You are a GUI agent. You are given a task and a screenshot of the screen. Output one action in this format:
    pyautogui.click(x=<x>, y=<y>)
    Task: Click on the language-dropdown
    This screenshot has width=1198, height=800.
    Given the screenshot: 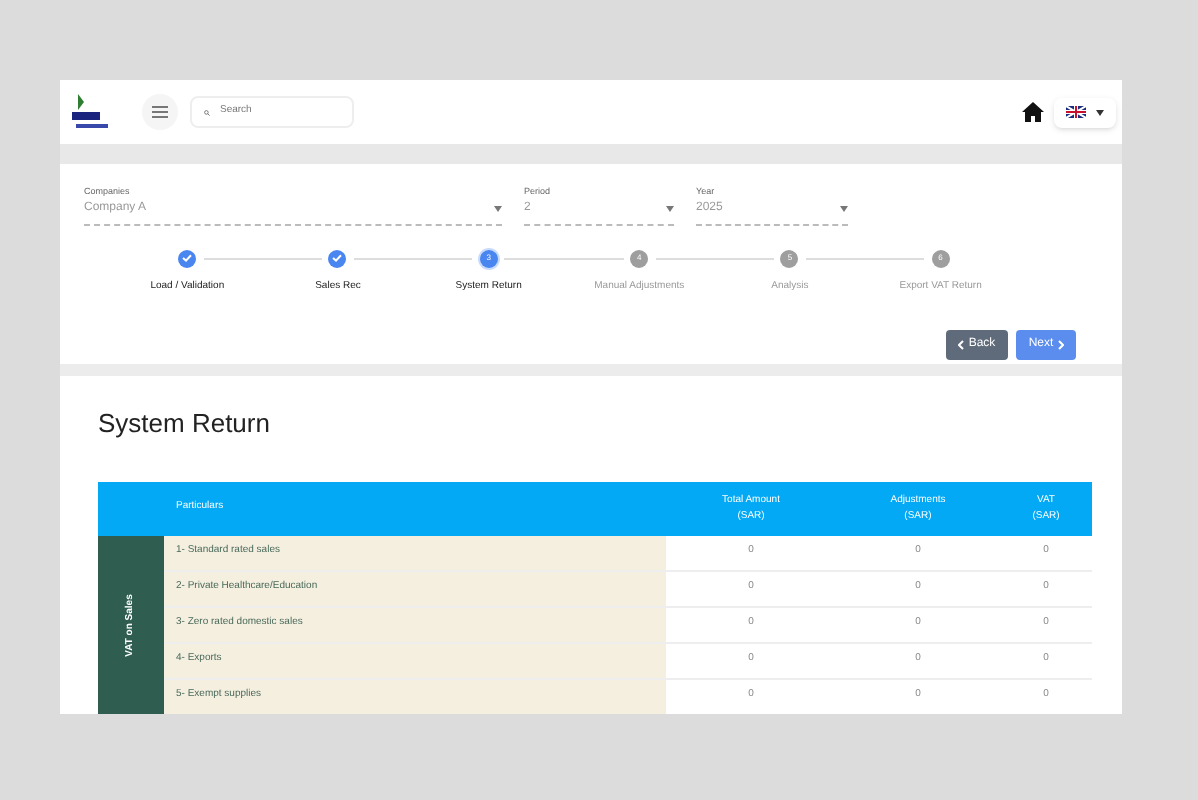 What is the action you would take?
    pyautogui.click(x=1085, y=112)
    